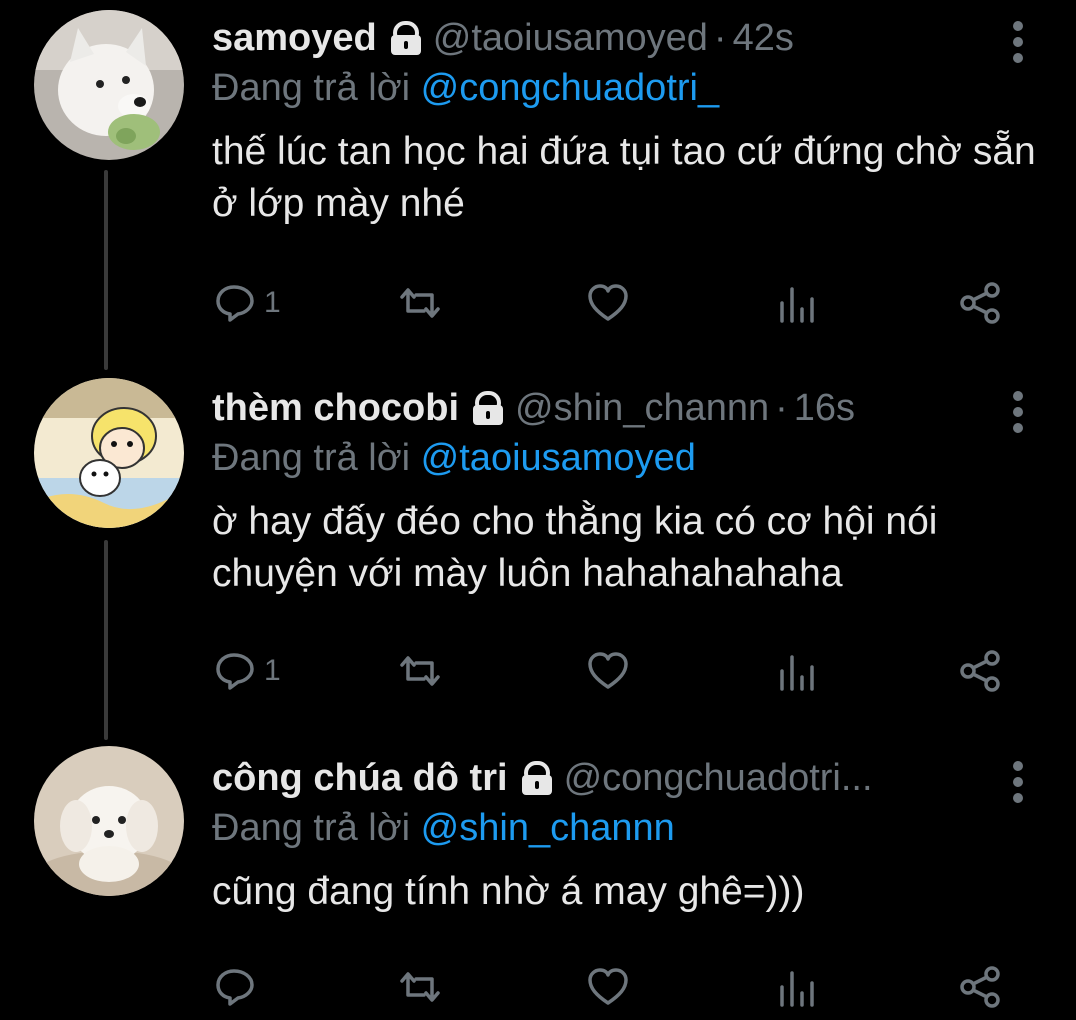 The width and height of the screenshot is (1076, 1020). Describe the element at coordinates (548, 828) in the screenshot. I see `mention-link: @shin_channn` at that location.